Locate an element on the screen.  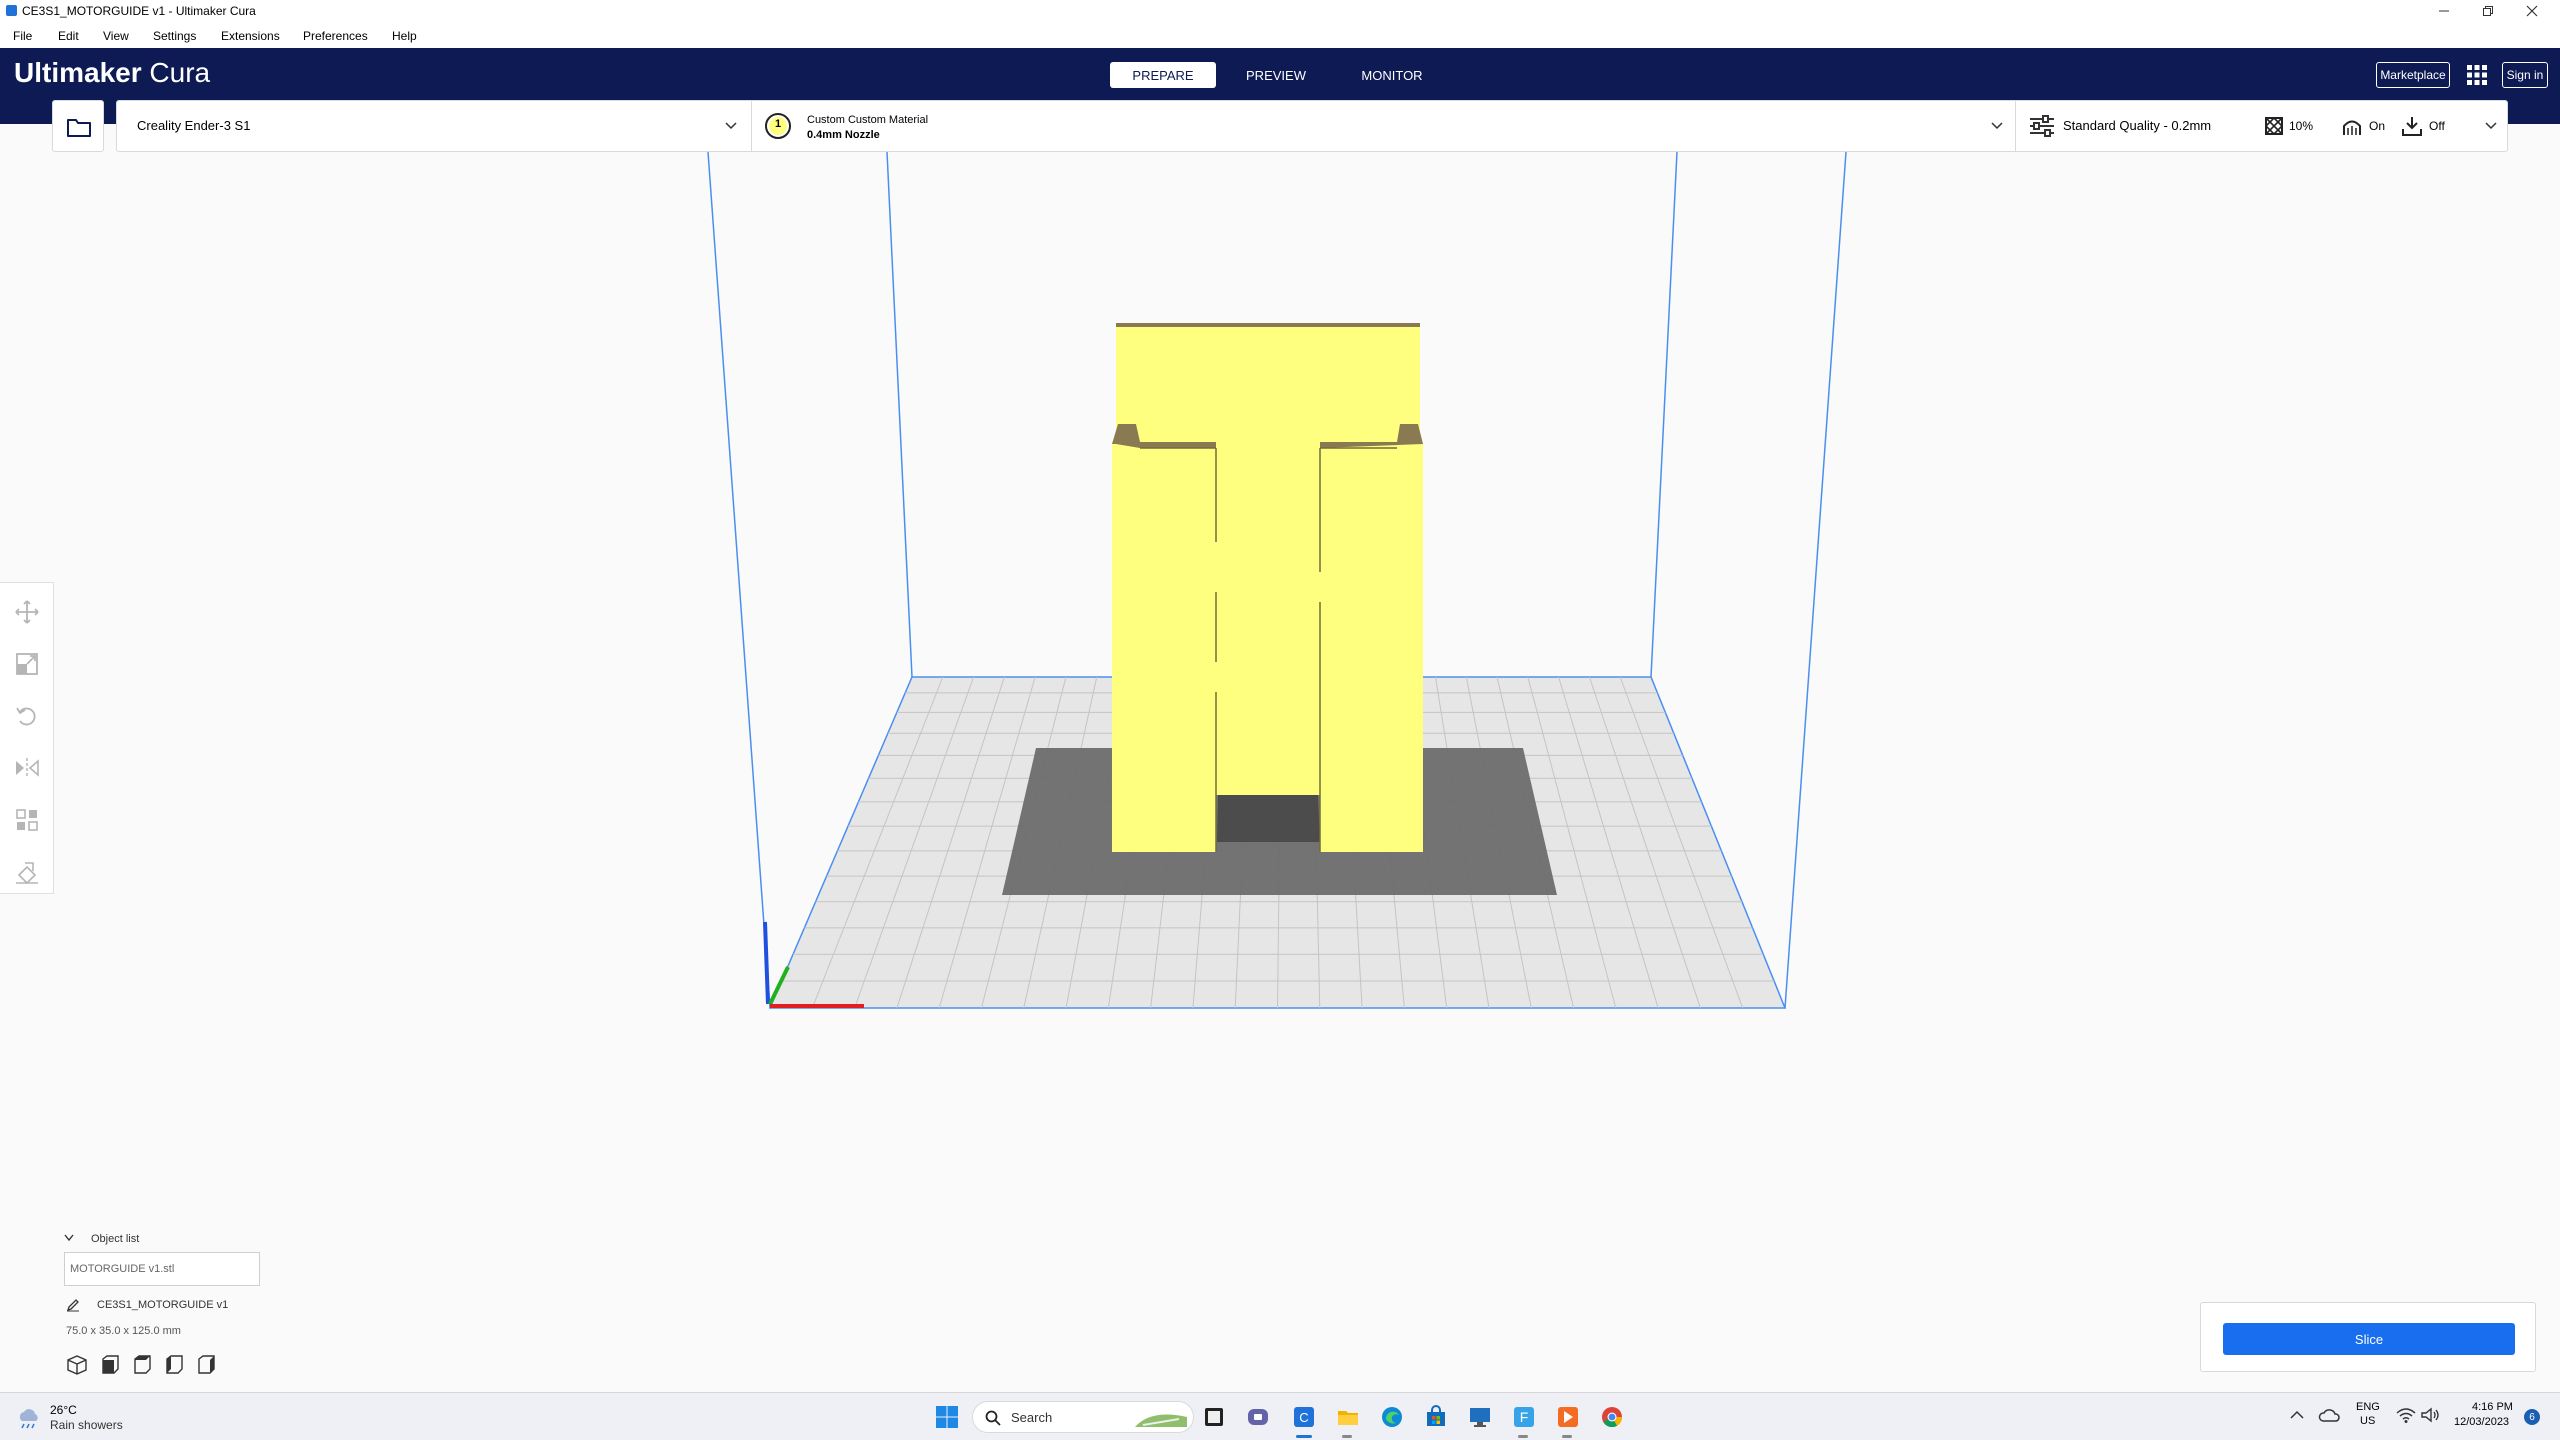
weather-condition: Rain showers is located at coordinates (86, 1425).